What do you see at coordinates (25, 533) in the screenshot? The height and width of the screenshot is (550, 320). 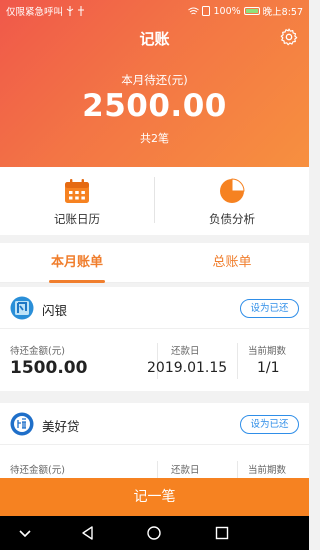 I see `chevron-down-icon` at bounding box center [25, 533].